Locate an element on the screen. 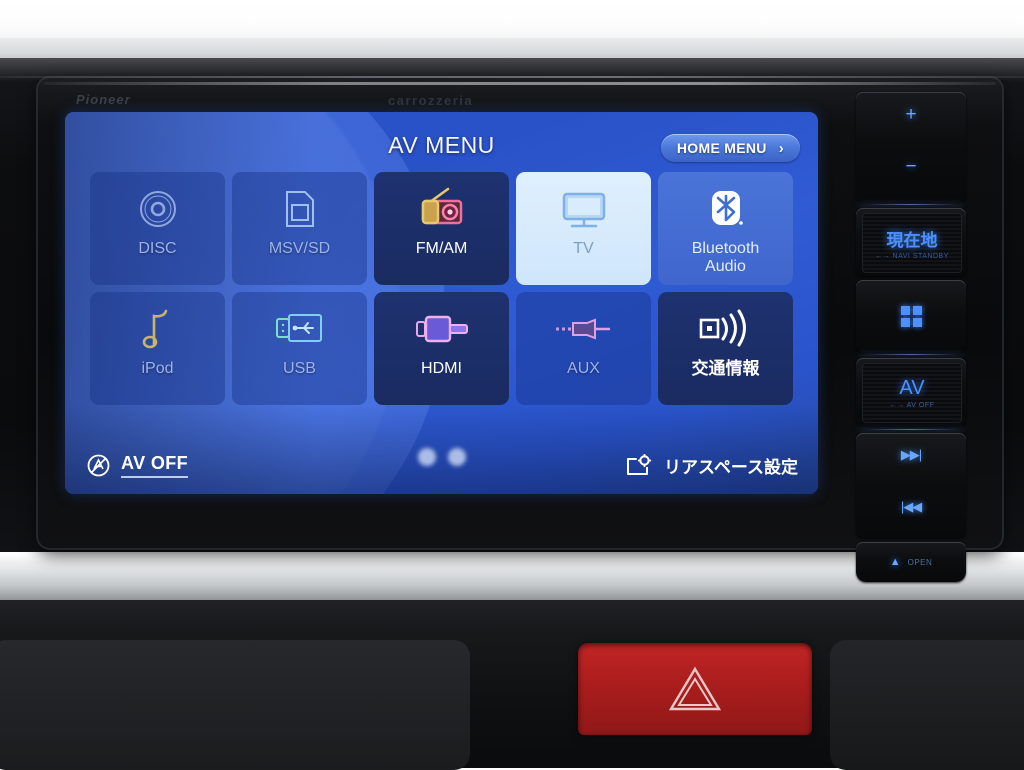 This screenshot has width=1024, height=770. current-location-display: 現在地 ←→ NAVI STANDBY is located at coordinates (912, 243).